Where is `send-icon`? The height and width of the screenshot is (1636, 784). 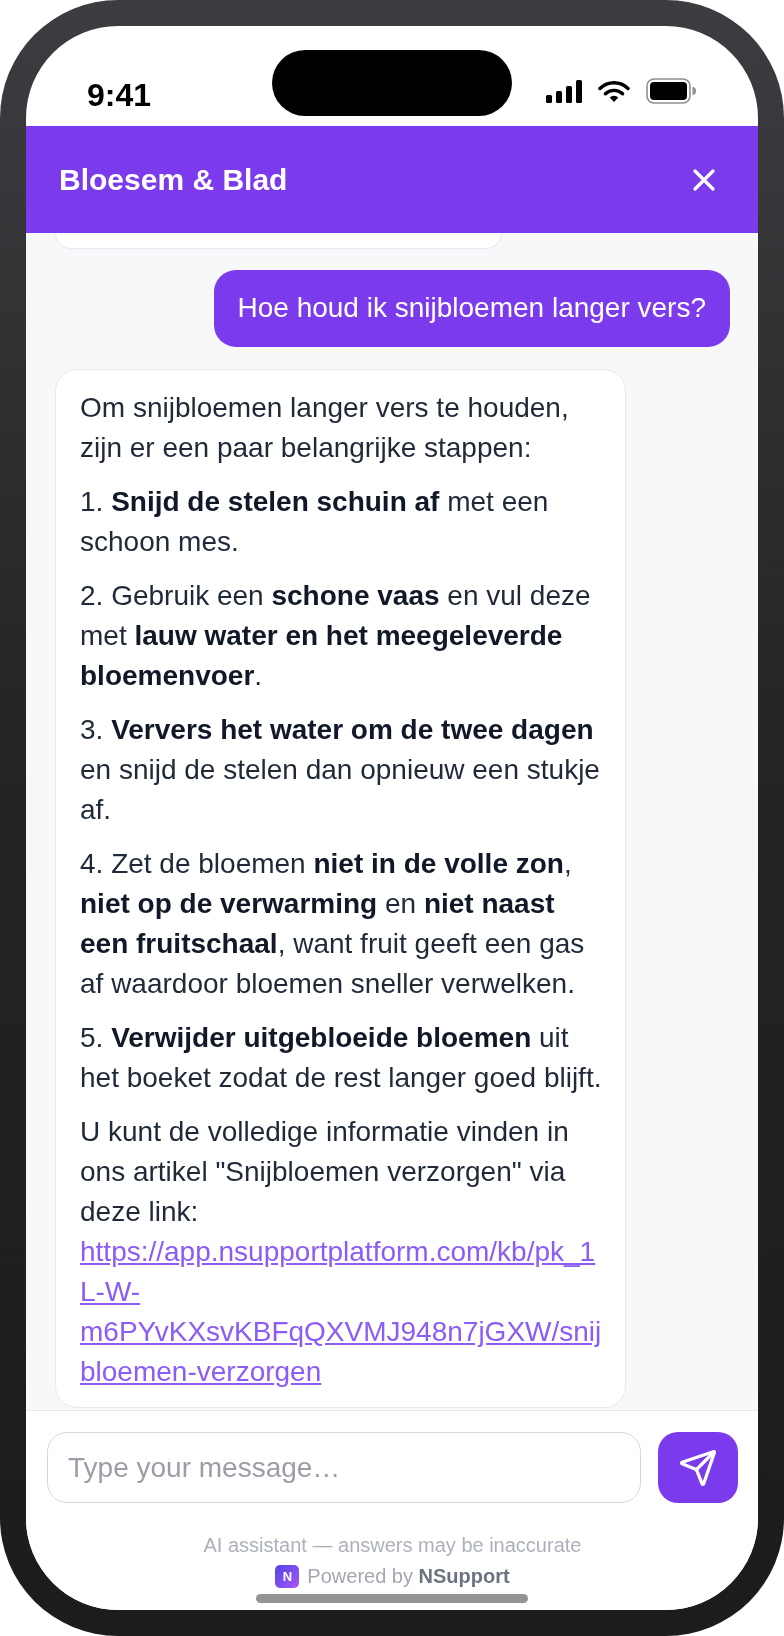 send-icon is located at coordinates (698, 1467).